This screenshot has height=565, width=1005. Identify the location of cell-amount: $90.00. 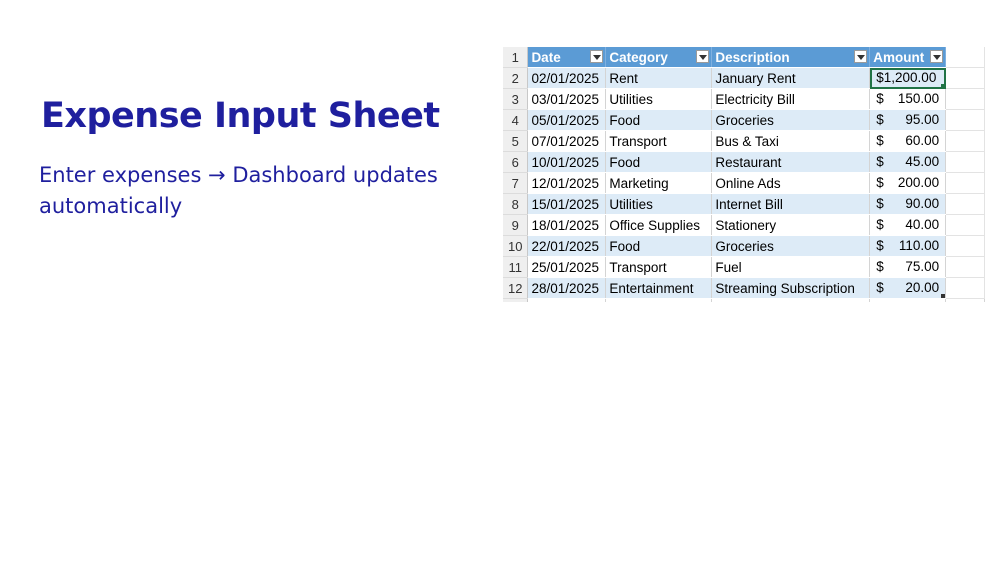
(908, 204).